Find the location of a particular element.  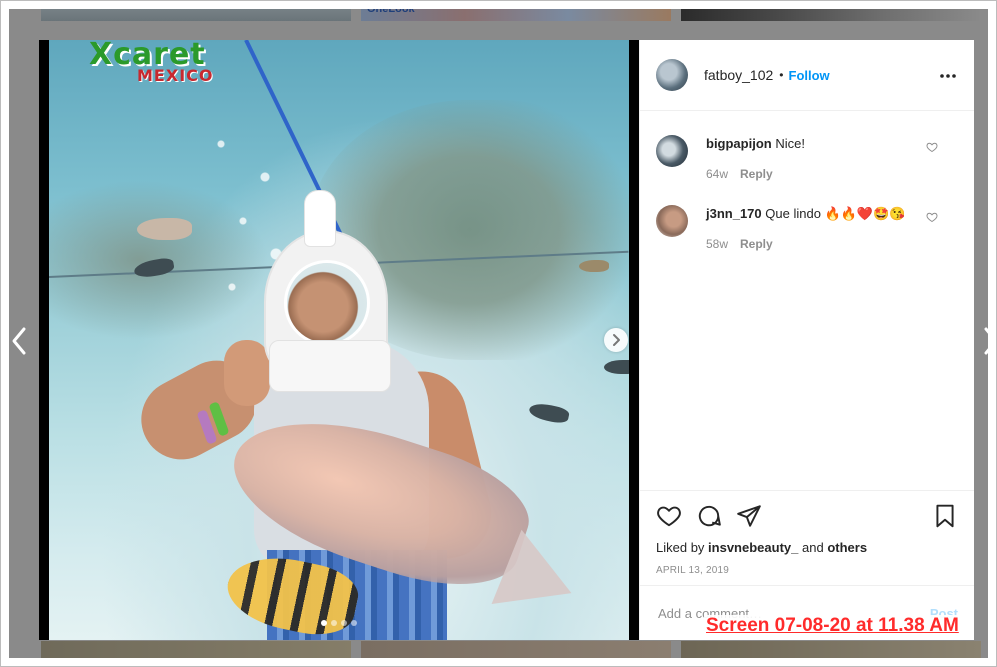

post-header: fatboy_102 • Follow is located at coordinates (807, 75).